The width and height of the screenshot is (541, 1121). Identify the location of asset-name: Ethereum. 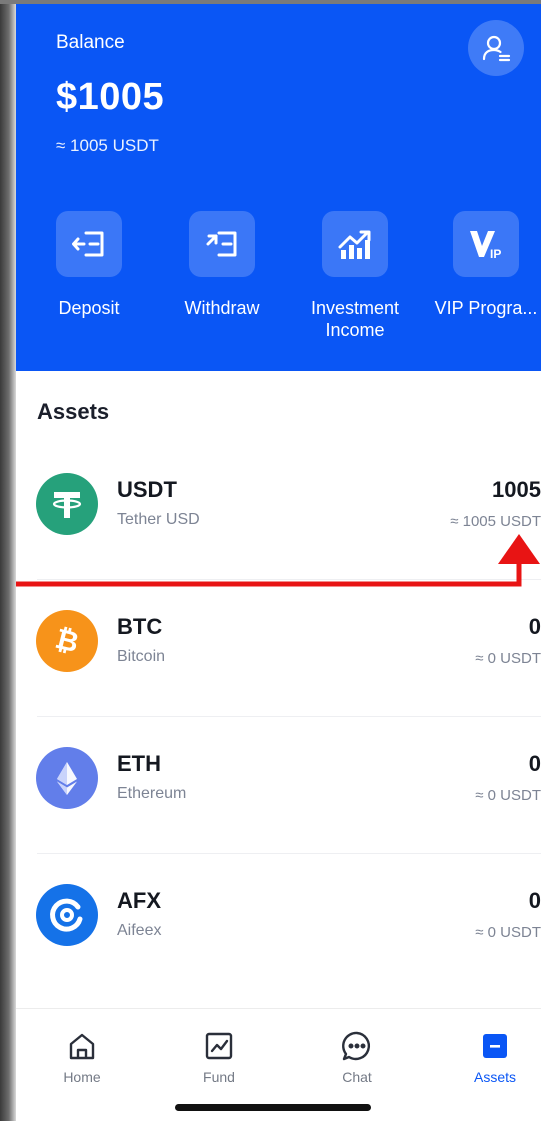
(152, 793).